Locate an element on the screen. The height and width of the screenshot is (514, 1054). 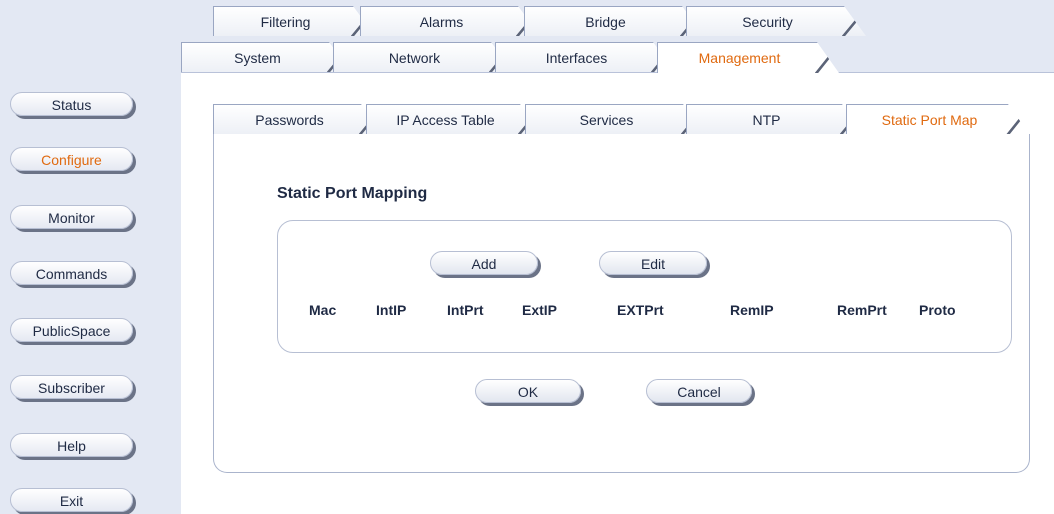
sidebar-item-label: Monitor is located at coordinates (71, 218).